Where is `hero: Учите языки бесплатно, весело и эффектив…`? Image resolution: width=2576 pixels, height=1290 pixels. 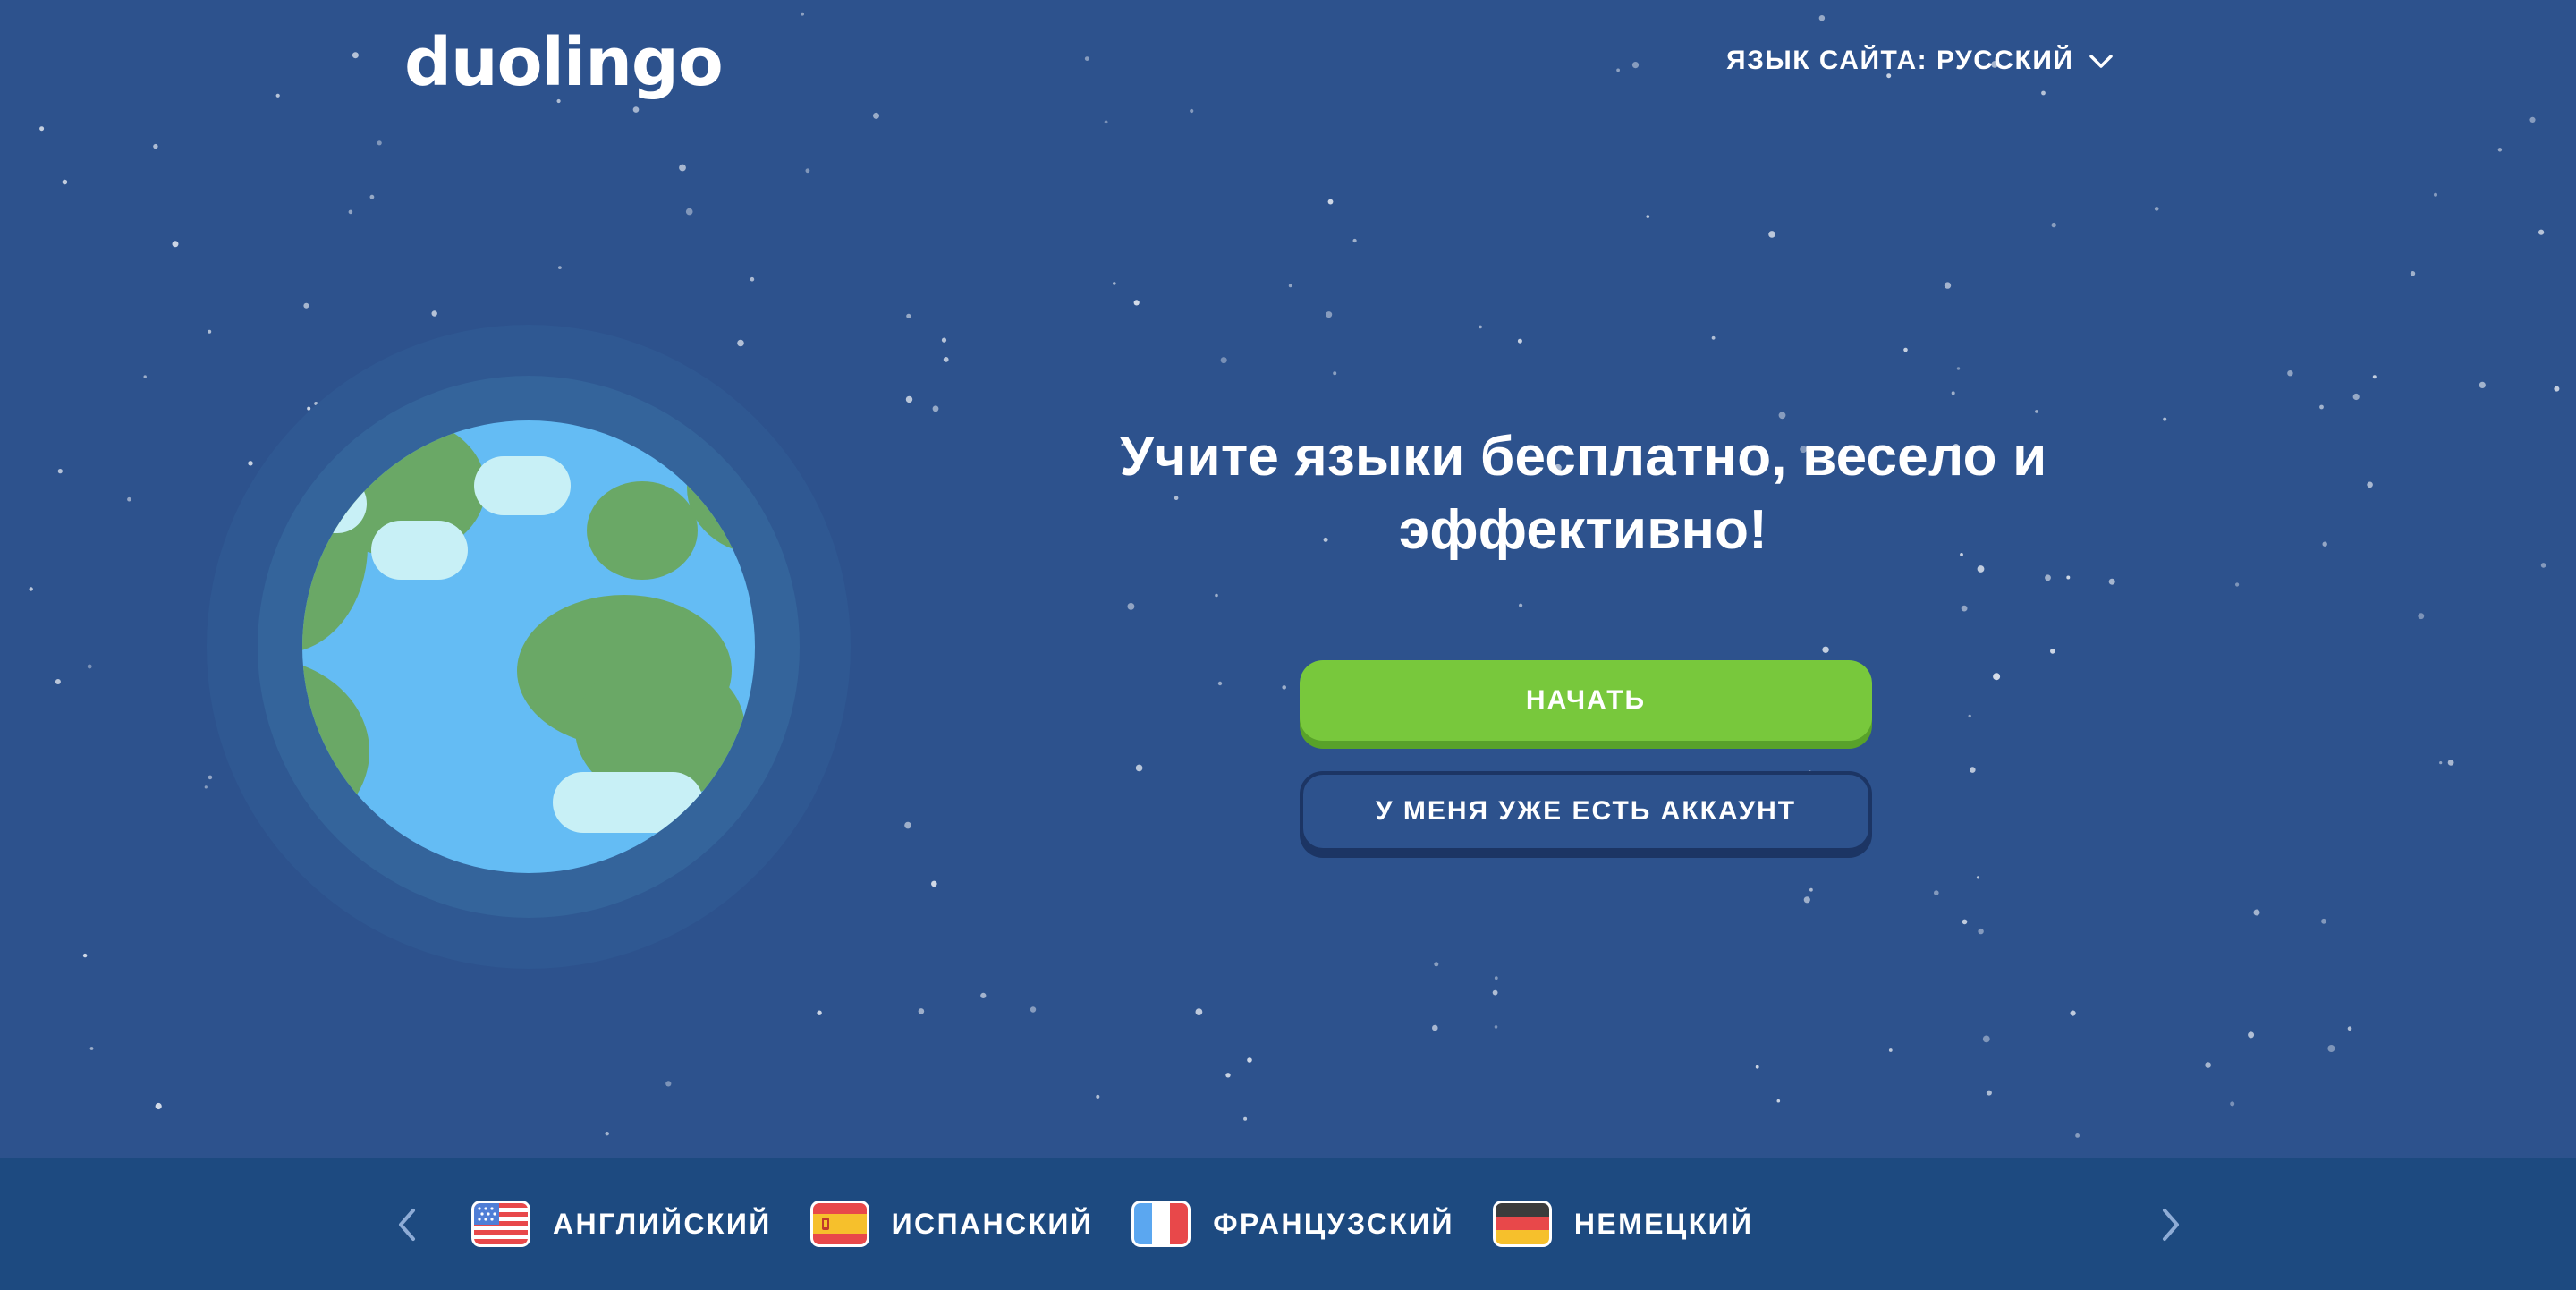 hero: Учите языки бесплатно, весело и эффектив… is located at coordinates (1583, 493).